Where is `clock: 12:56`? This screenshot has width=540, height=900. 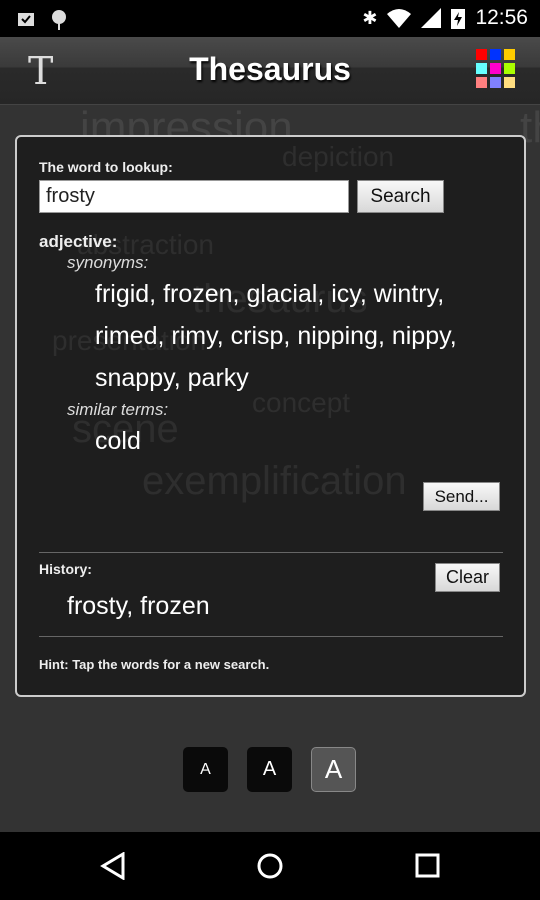 clock: 12:56 is located at coordinates (501, 17).